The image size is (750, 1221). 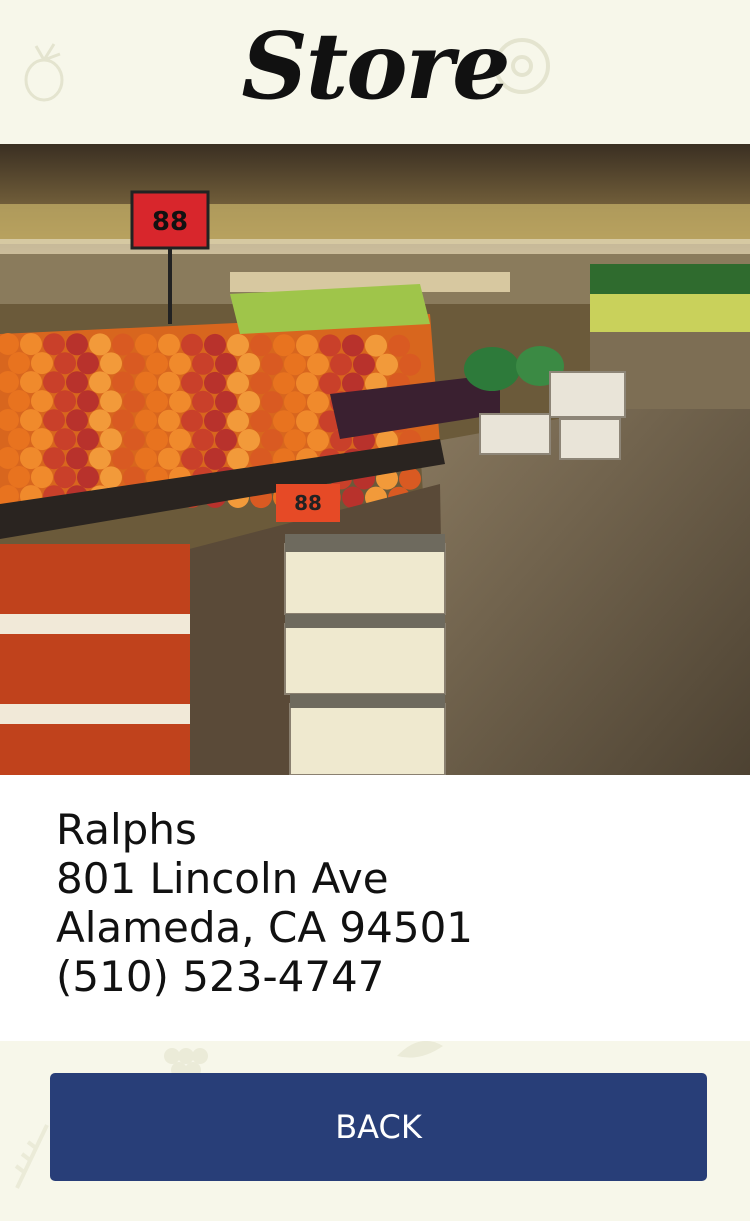 I want to click on wheat-doodle-icon, so click(x=32, y=1155).